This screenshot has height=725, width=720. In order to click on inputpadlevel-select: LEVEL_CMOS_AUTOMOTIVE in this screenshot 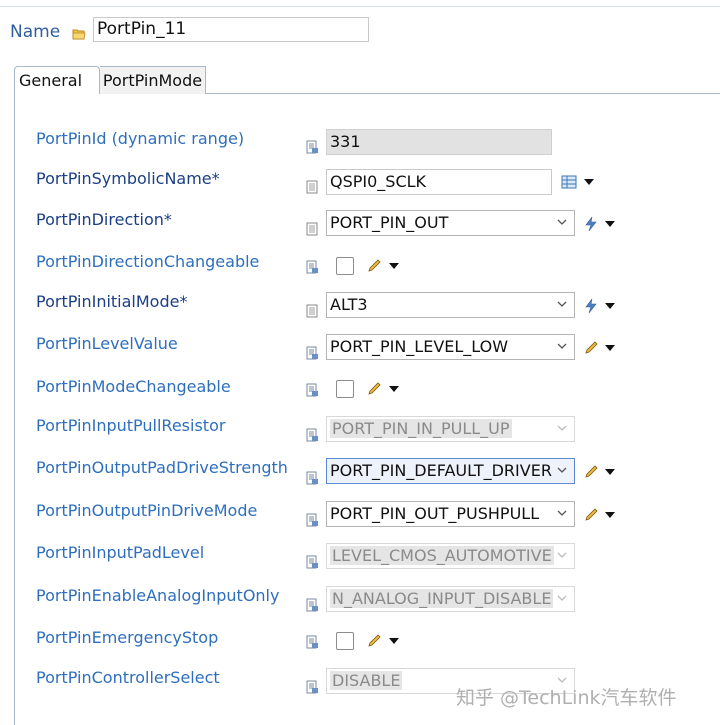, I will do `click(450, 556)`.